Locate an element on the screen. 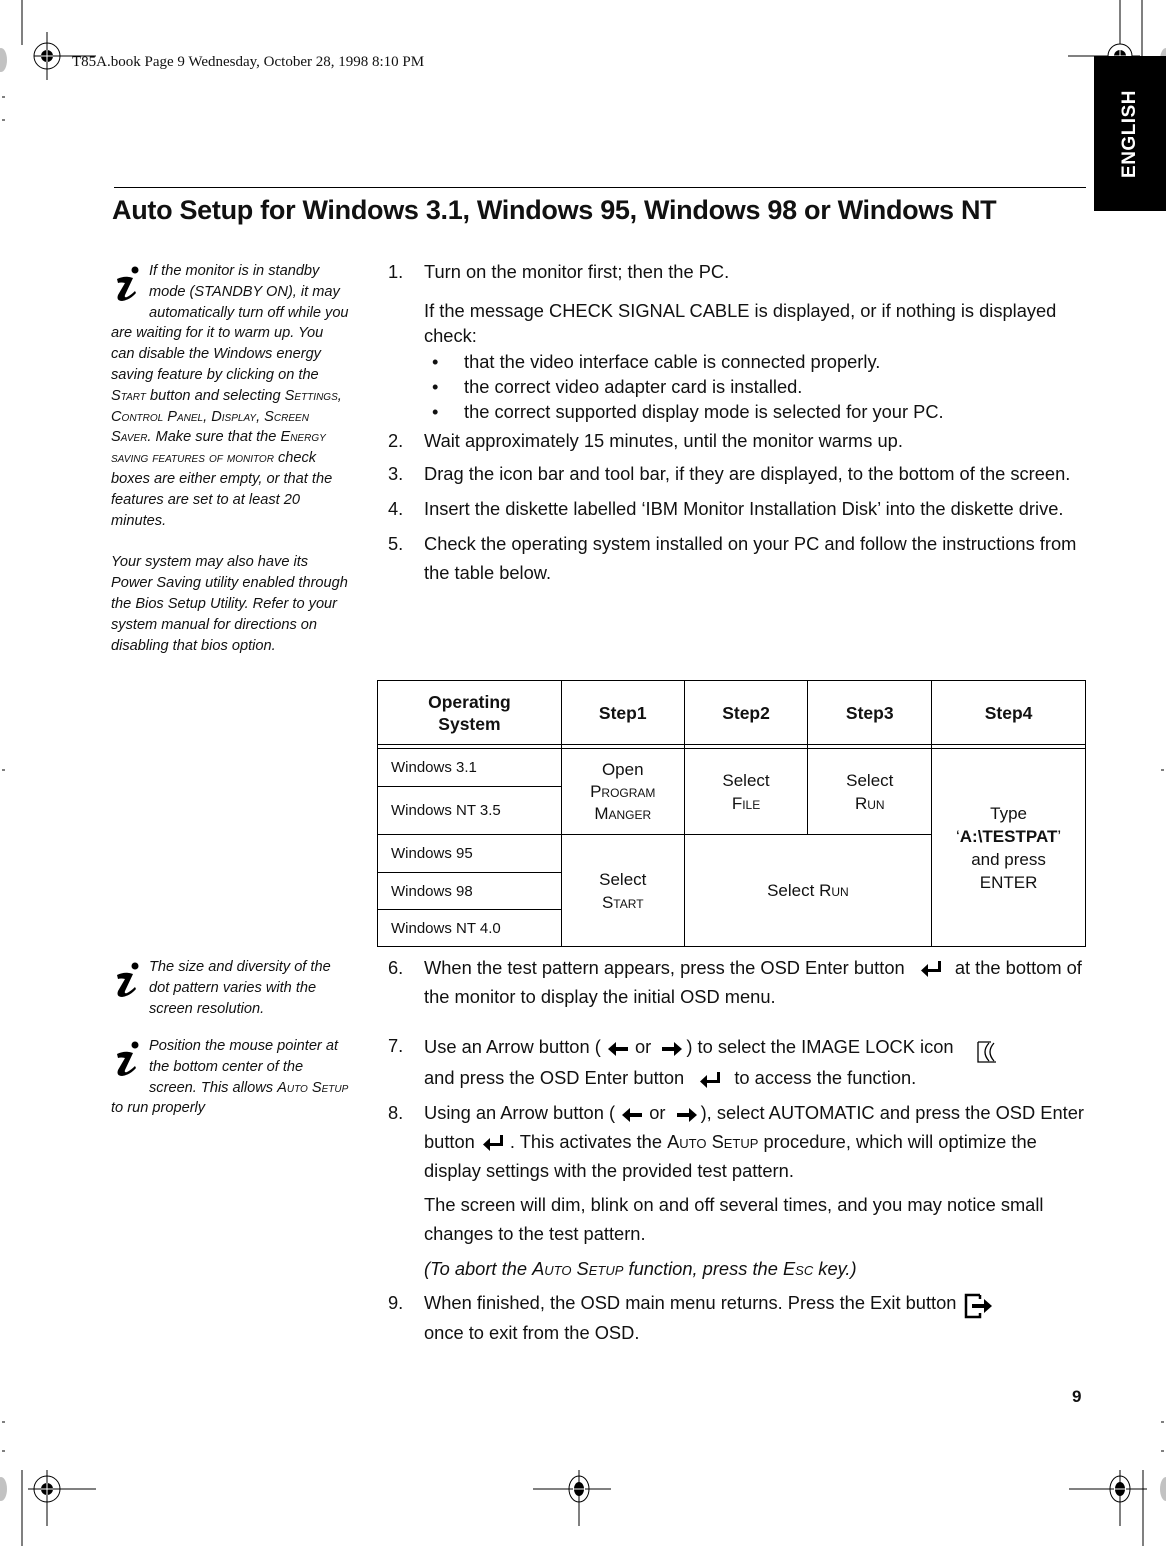 This screenshot has height=1546, width=1166. column-header: Step2 is located at coordinates (746, 712).